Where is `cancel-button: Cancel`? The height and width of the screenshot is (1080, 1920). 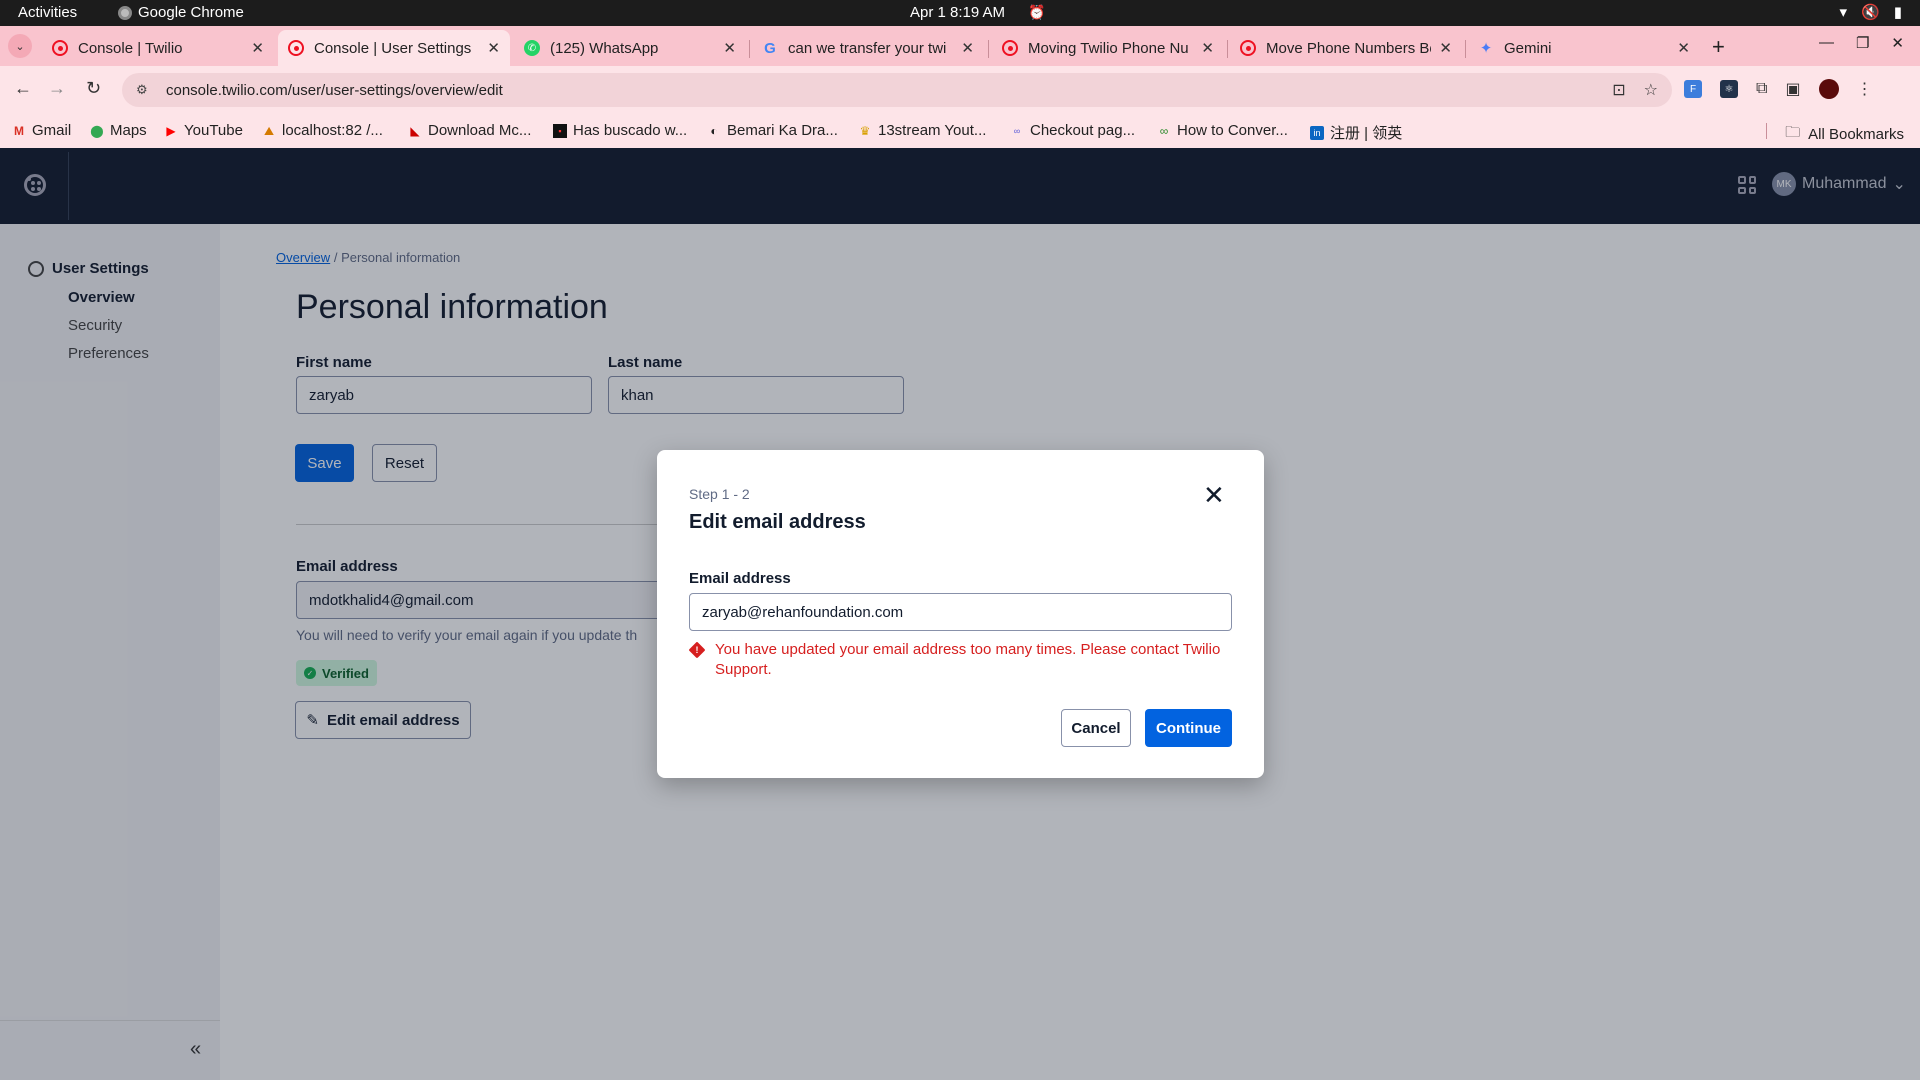
cancel-button: Cancel is located at coordinates (1096, 728).